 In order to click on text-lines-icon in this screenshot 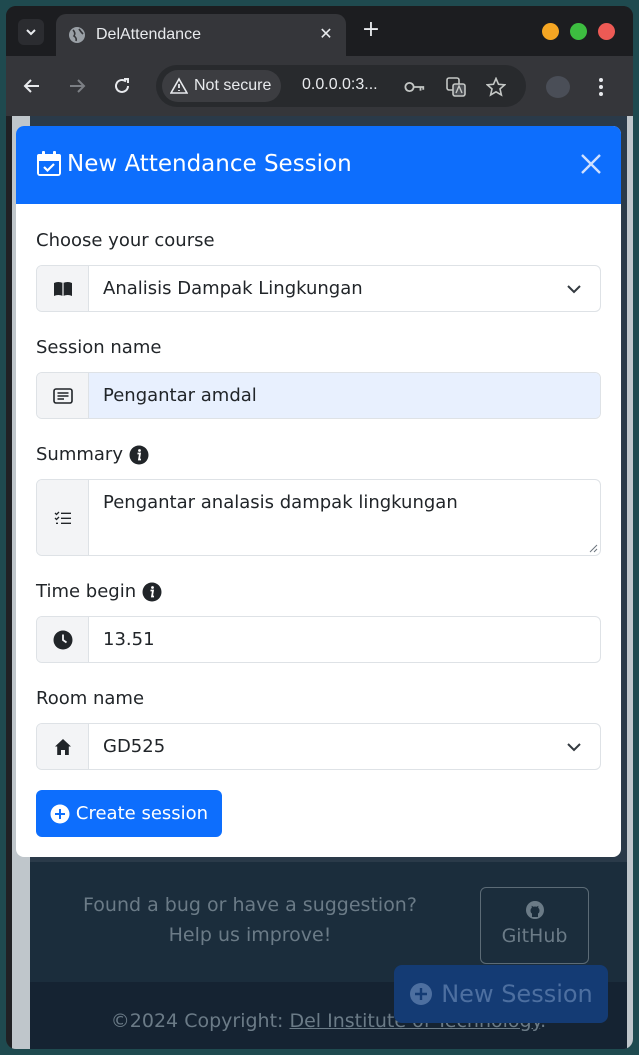, I will do `click(63, 395)`.